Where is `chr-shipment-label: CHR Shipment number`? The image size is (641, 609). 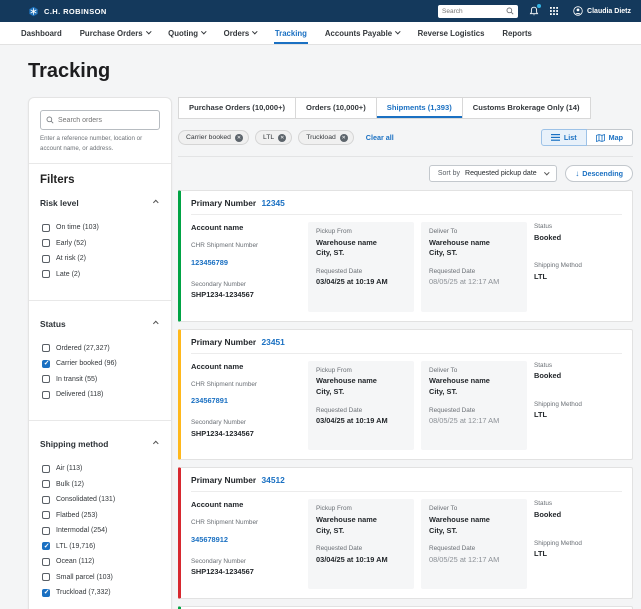
chr-shipment-label: CHR Shipment number is located at coordinates (224, 384).